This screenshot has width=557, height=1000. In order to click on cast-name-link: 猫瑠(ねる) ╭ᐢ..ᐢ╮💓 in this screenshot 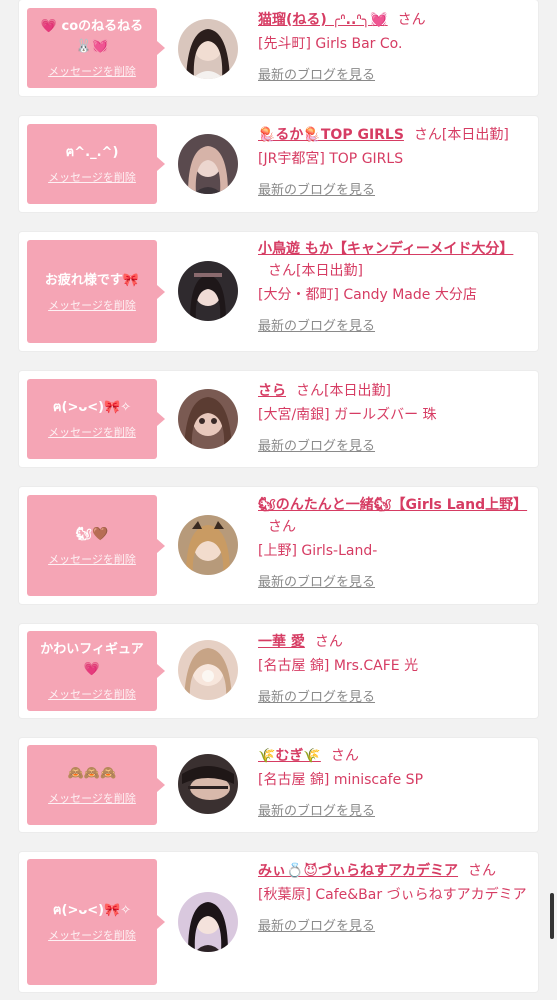, I will do `click(323, 20)`.